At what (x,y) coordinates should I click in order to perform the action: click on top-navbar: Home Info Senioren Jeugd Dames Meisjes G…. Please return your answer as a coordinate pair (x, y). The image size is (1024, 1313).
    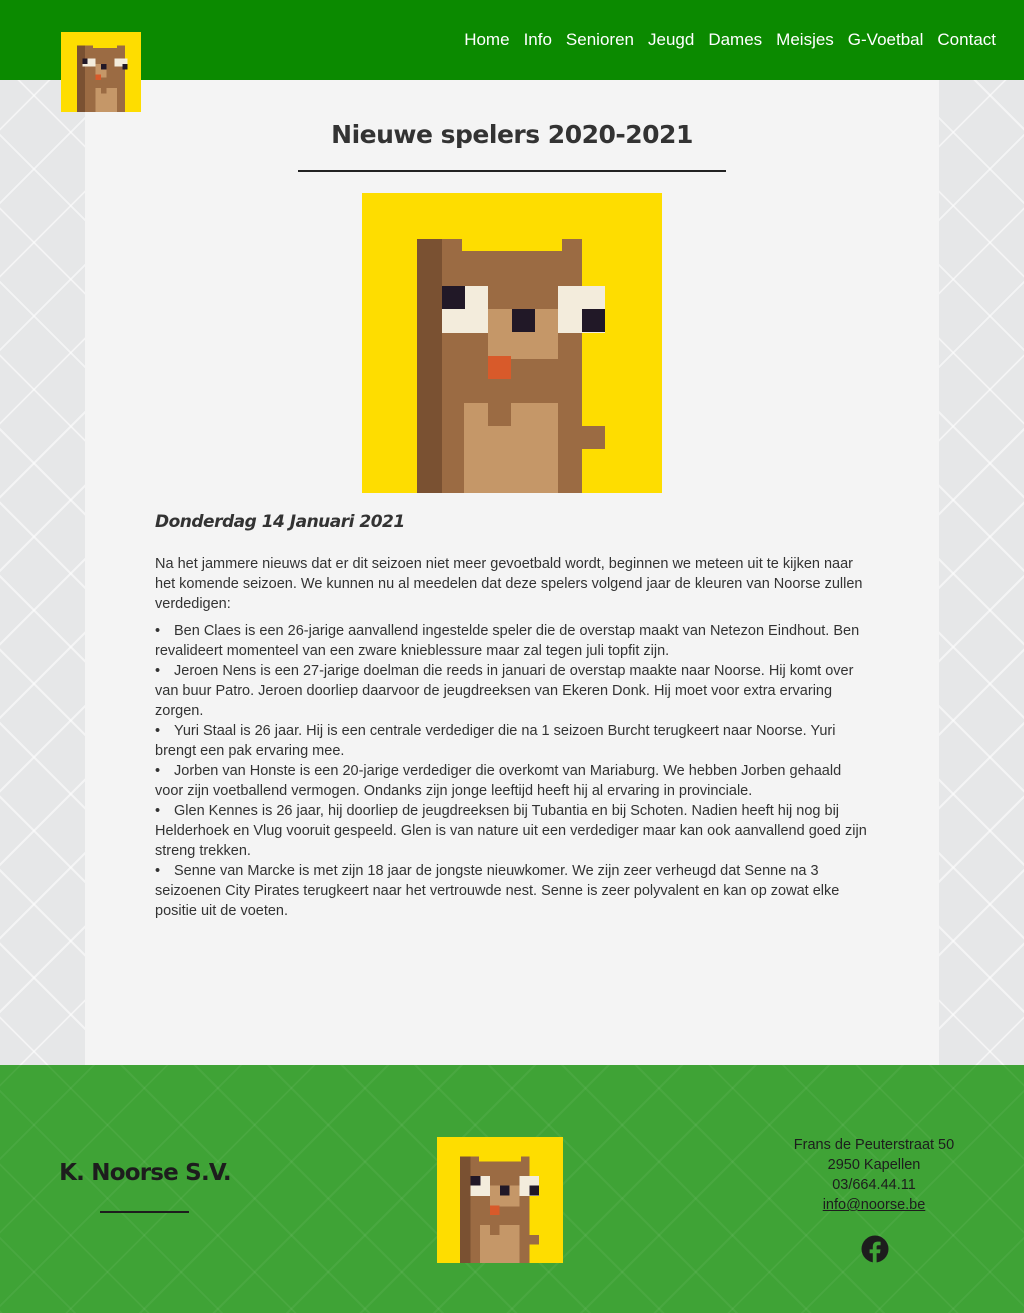
    Looking at the image, I should click on (512, 40).